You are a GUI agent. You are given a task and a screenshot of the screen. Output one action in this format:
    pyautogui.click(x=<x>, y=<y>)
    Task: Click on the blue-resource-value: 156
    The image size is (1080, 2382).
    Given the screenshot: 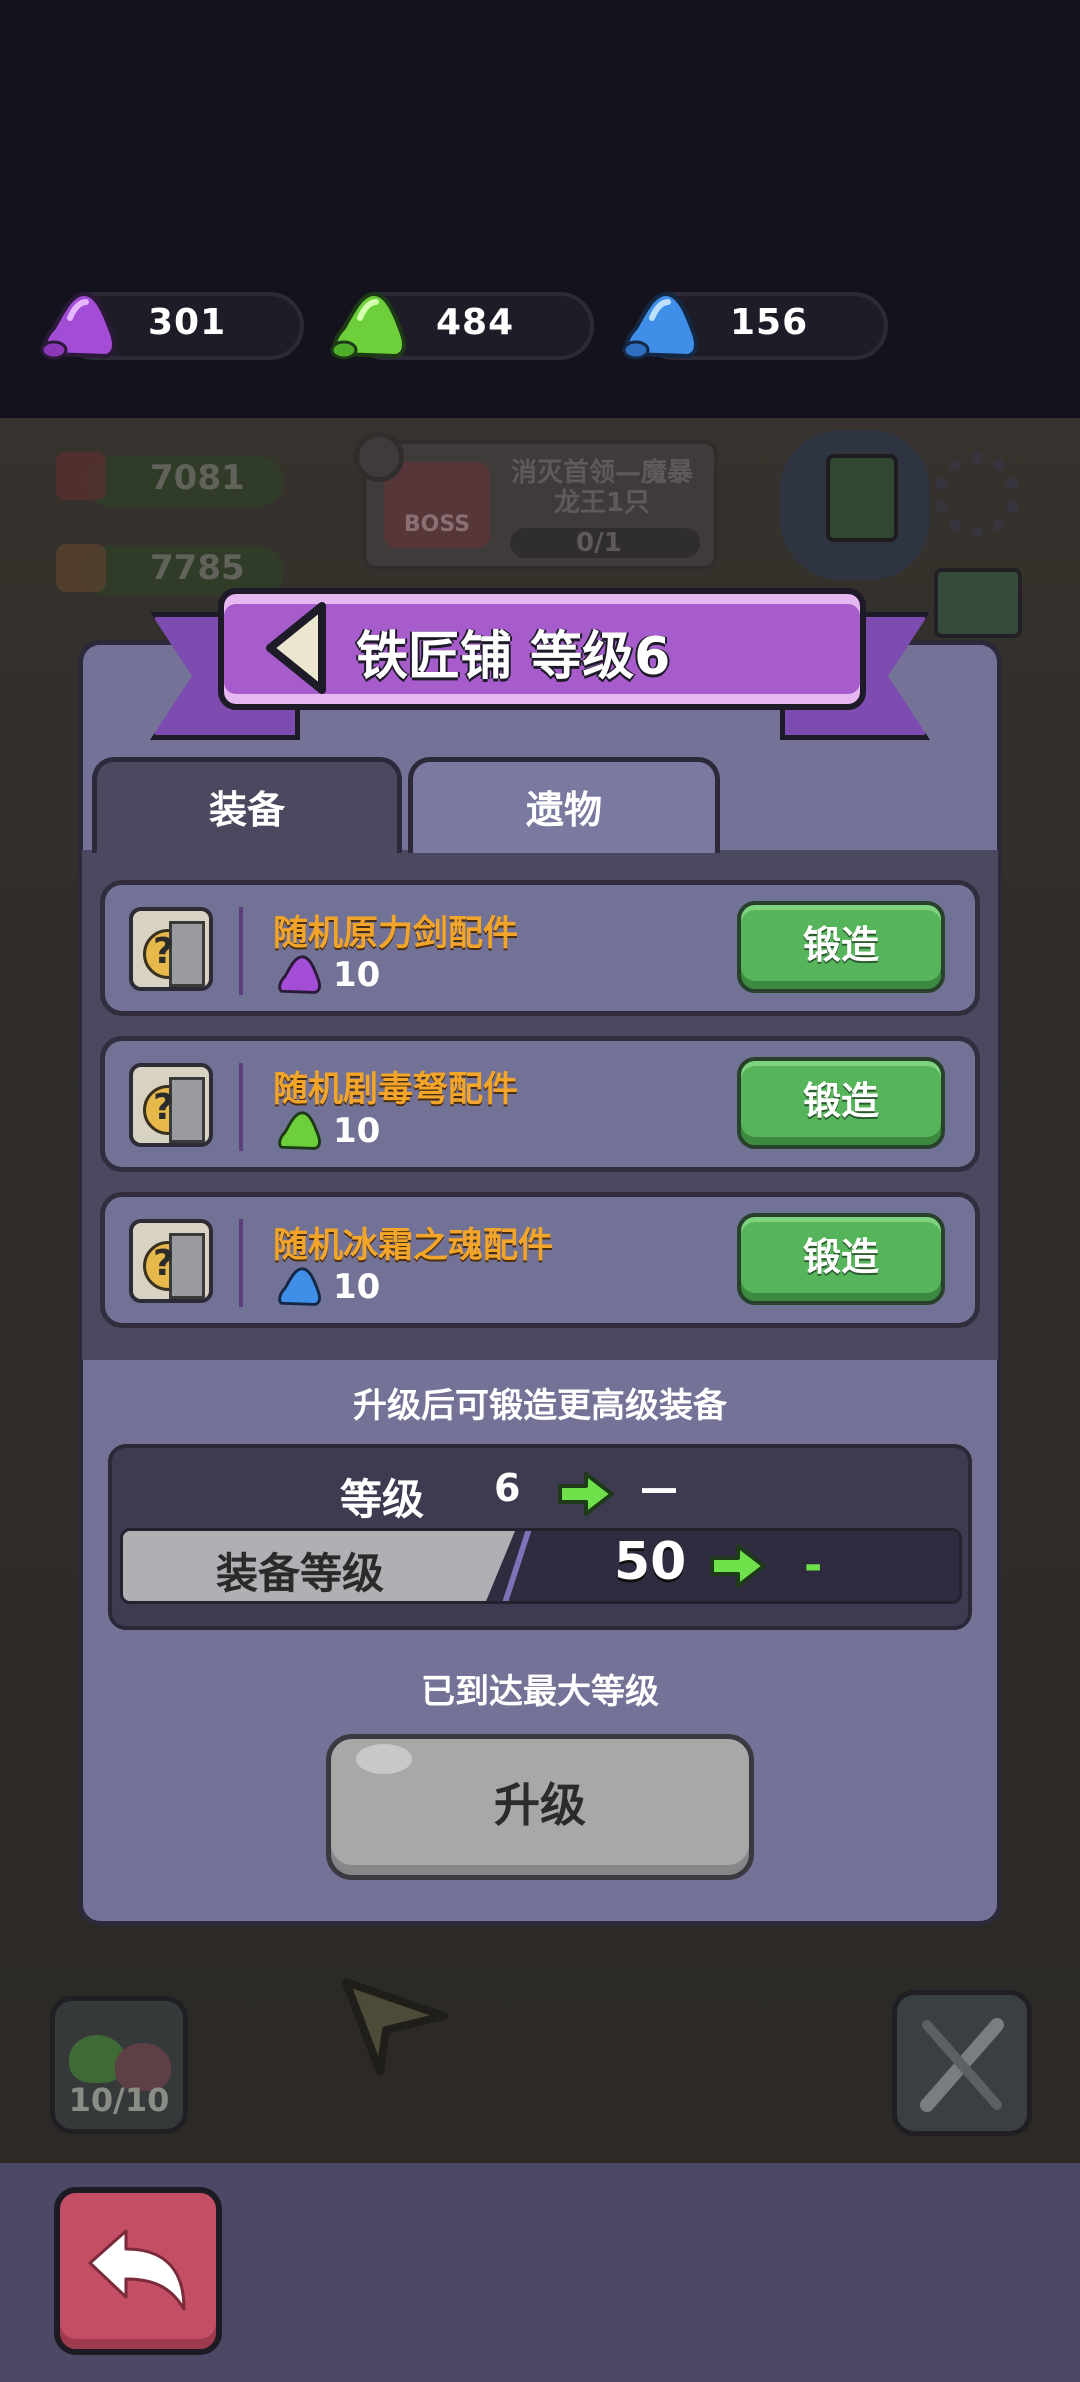 What is the action you would take?
    pyautogui.click(x=769, y=322)
    